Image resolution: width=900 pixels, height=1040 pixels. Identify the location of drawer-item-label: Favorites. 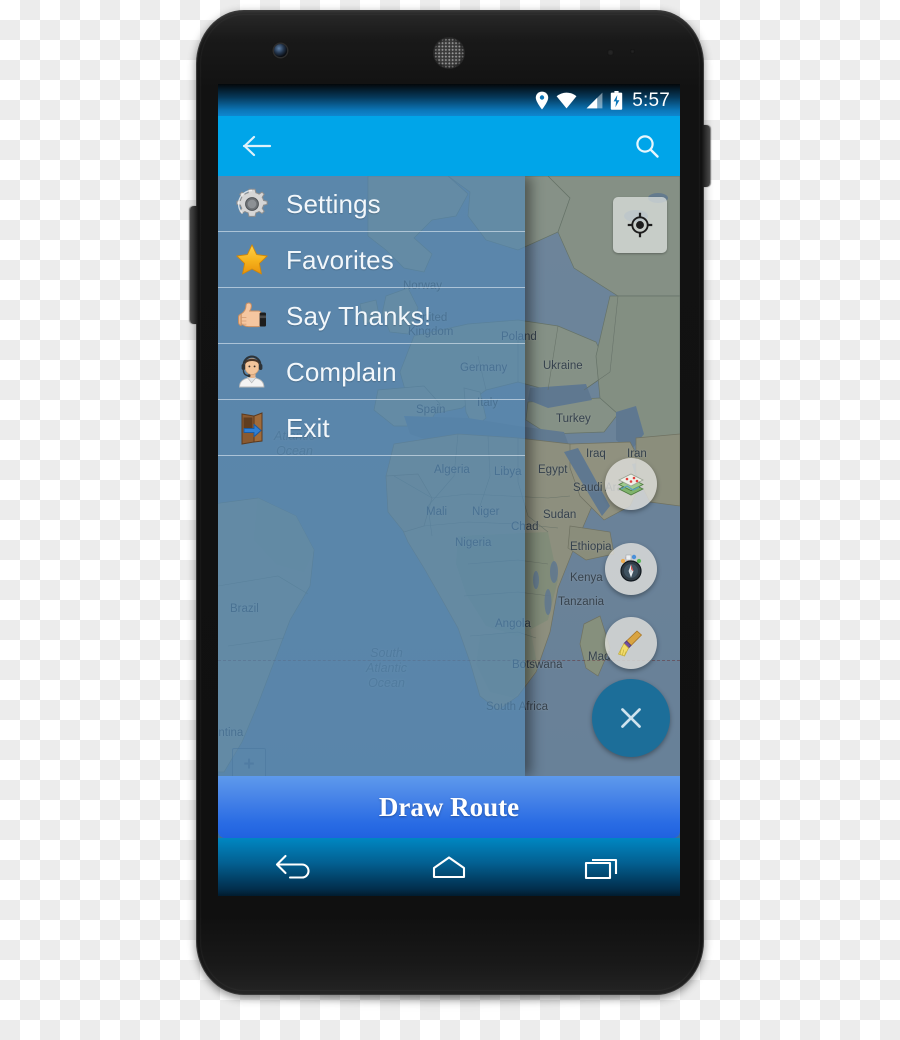
(340, 259).